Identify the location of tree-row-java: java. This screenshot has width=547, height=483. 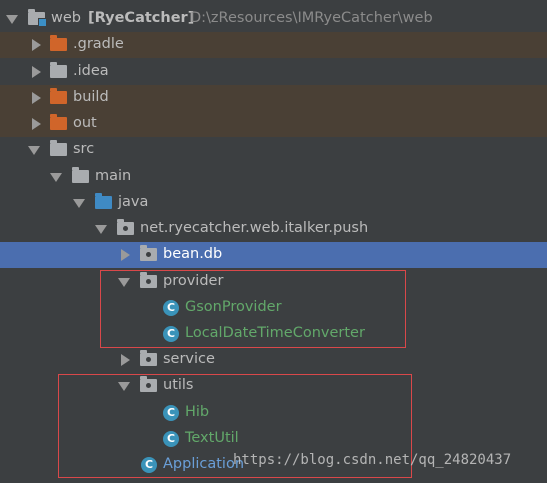
(273, 203).